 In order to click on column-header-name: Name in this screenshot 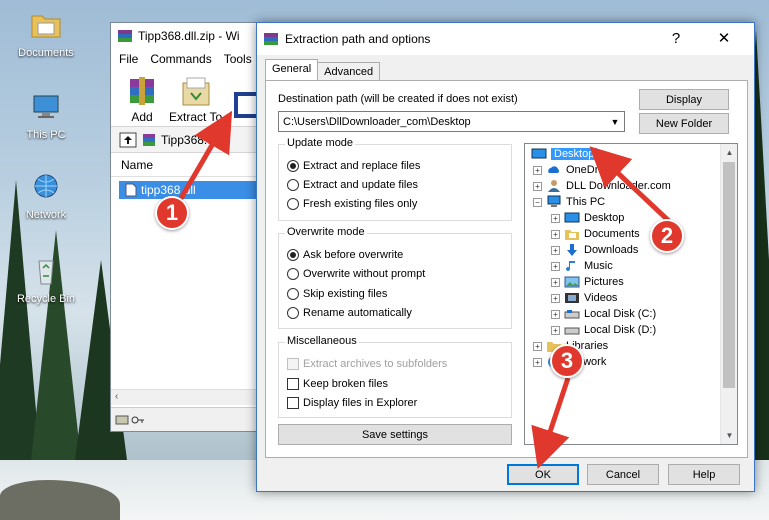, I will do `click(190, 165)`.